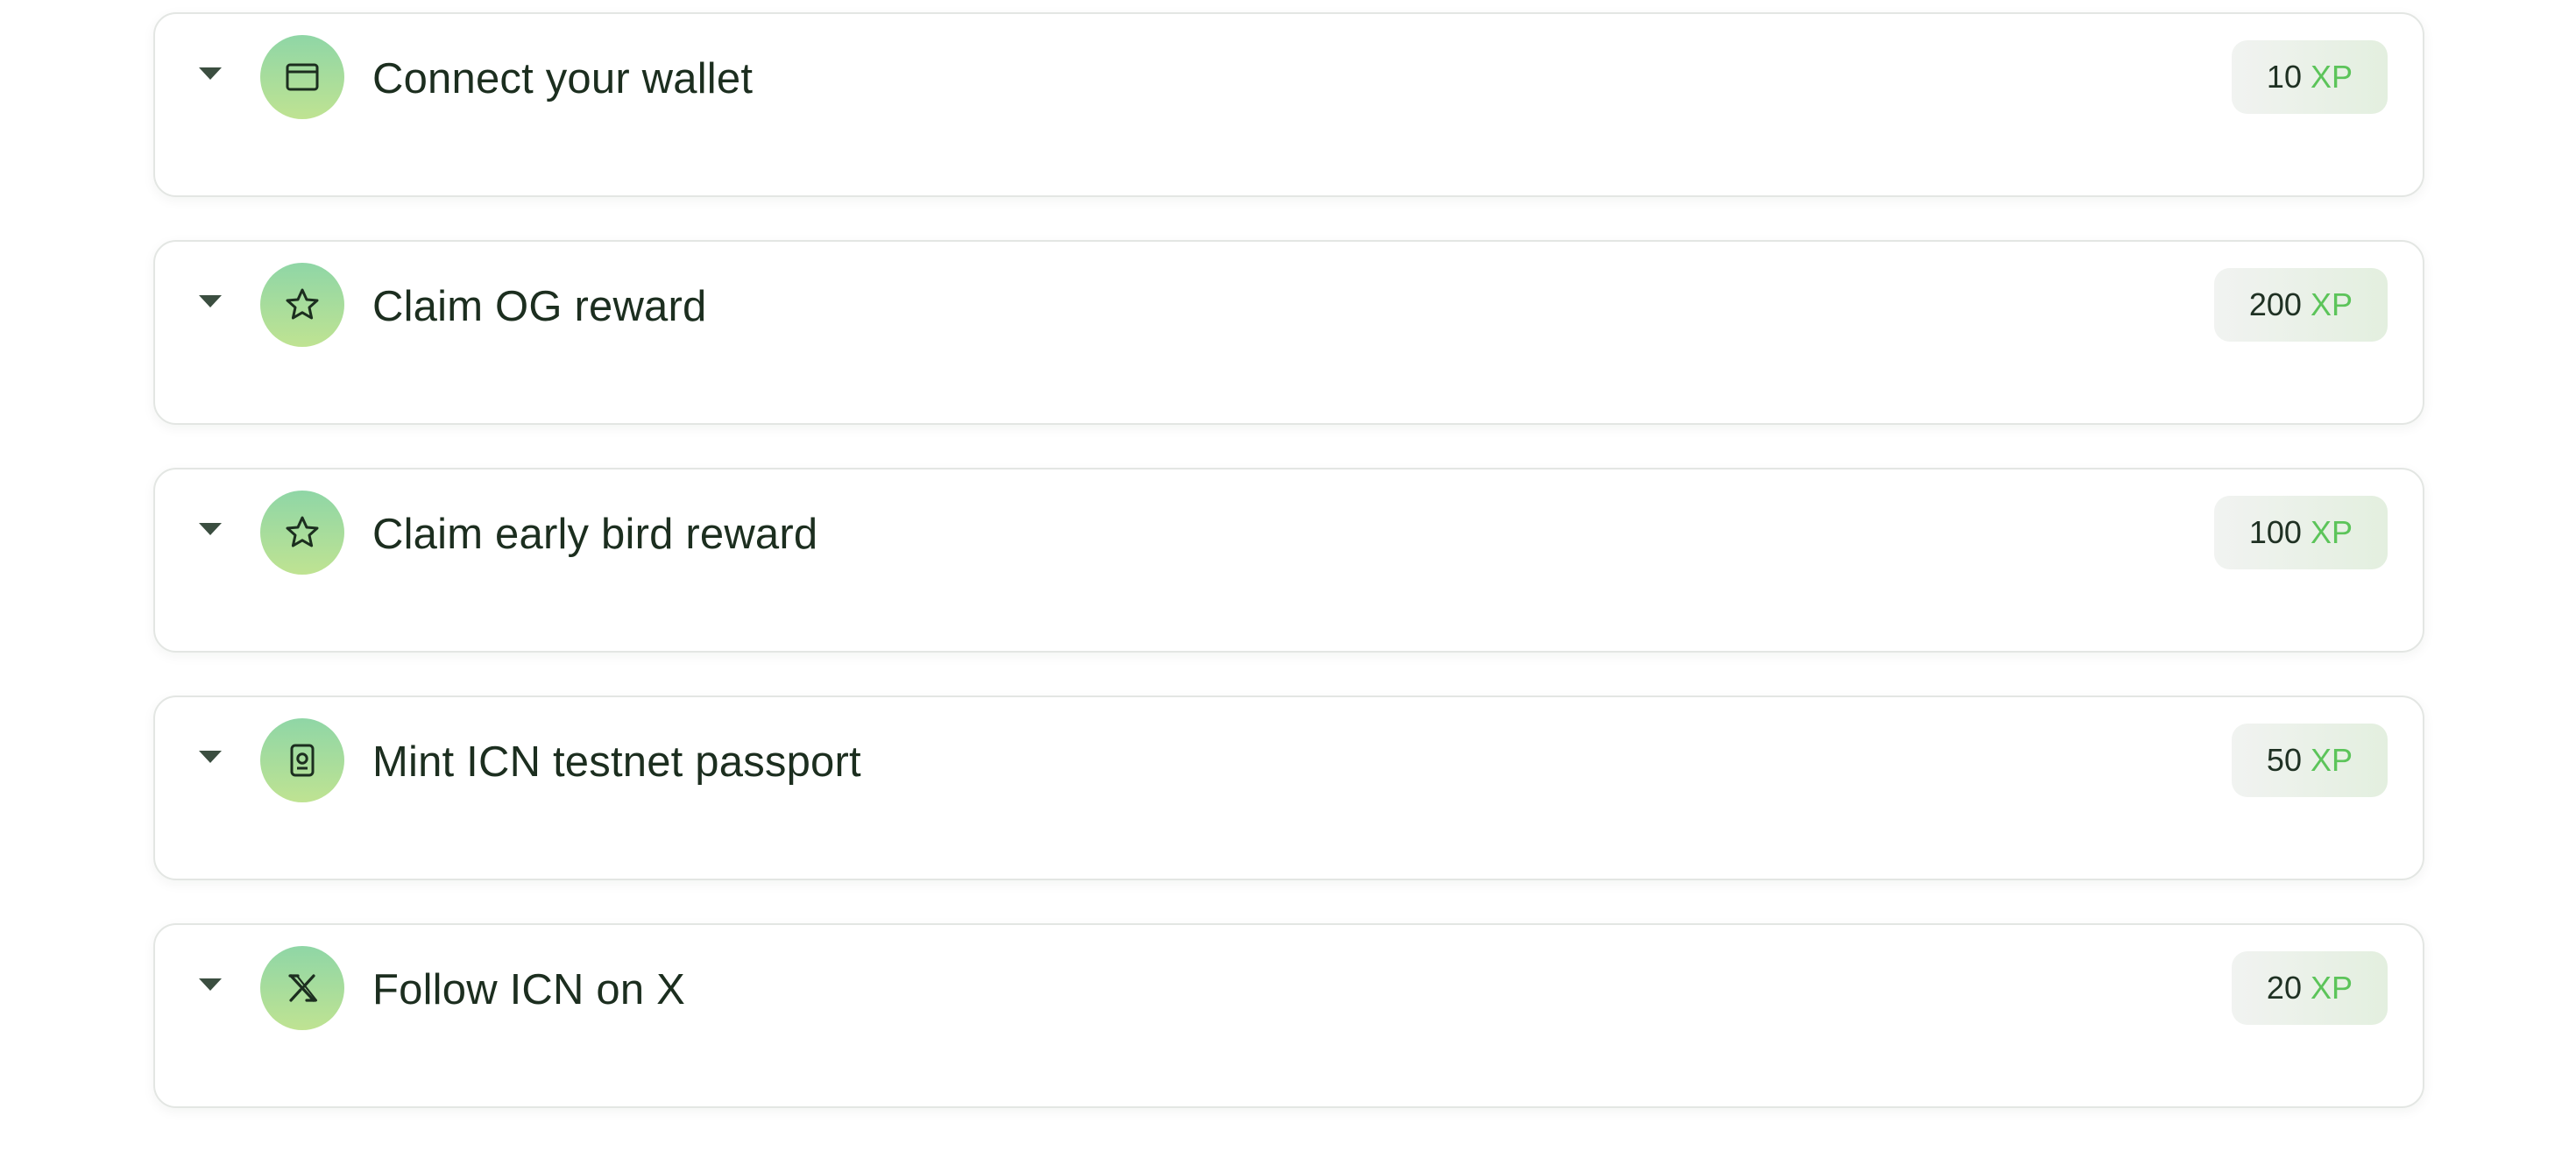 The image size is (2576, 1151). Describe the element at coordinates (2284, 760) in the screenshot. I see `xp-amount: 50` at that location.